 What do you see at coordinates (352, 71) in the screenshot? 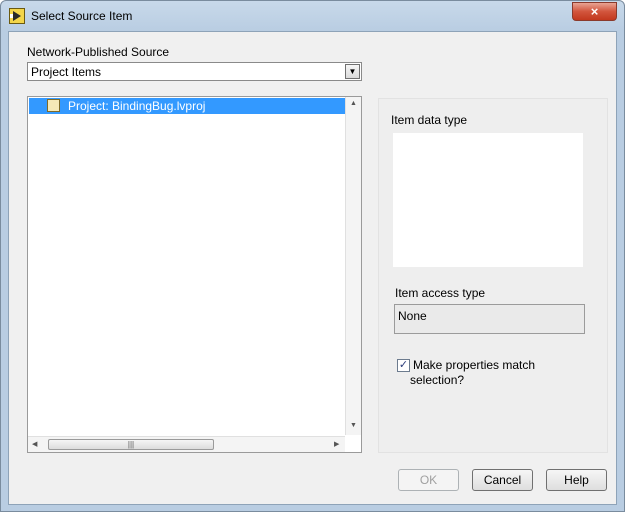
I see `chevron-down-icon: ▼` at bounding box center [352, 71].